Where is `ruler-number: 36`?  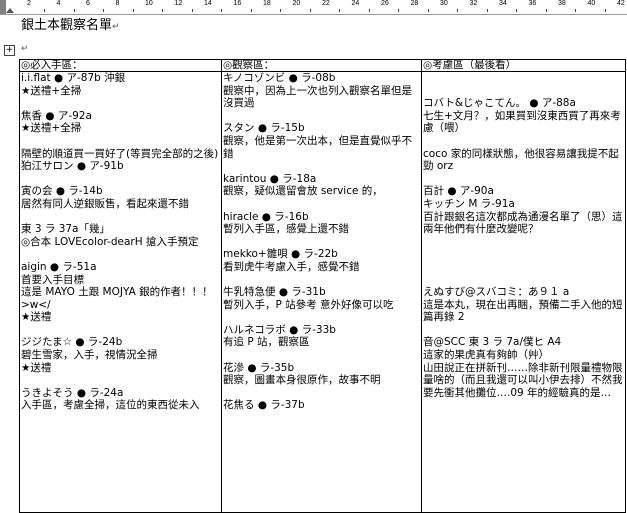 ruler-number: 36 is located at coordinates (532, 3).